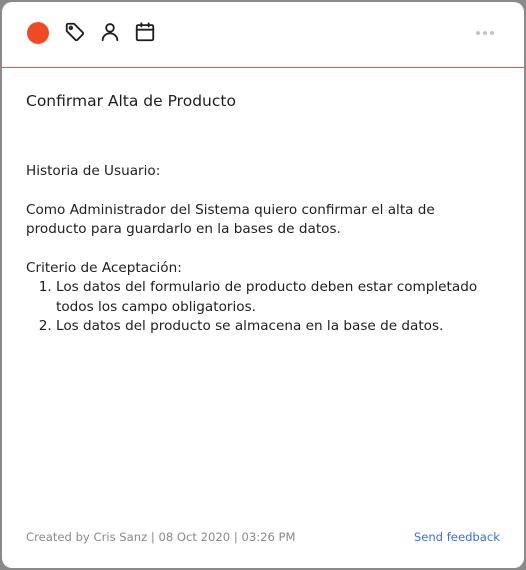 The width and height of the screenshot is (526, 570). Describe the element at coordinates (93, 171) in the screenshot. I see `story-heading: Historia de Usuario:` at that location.